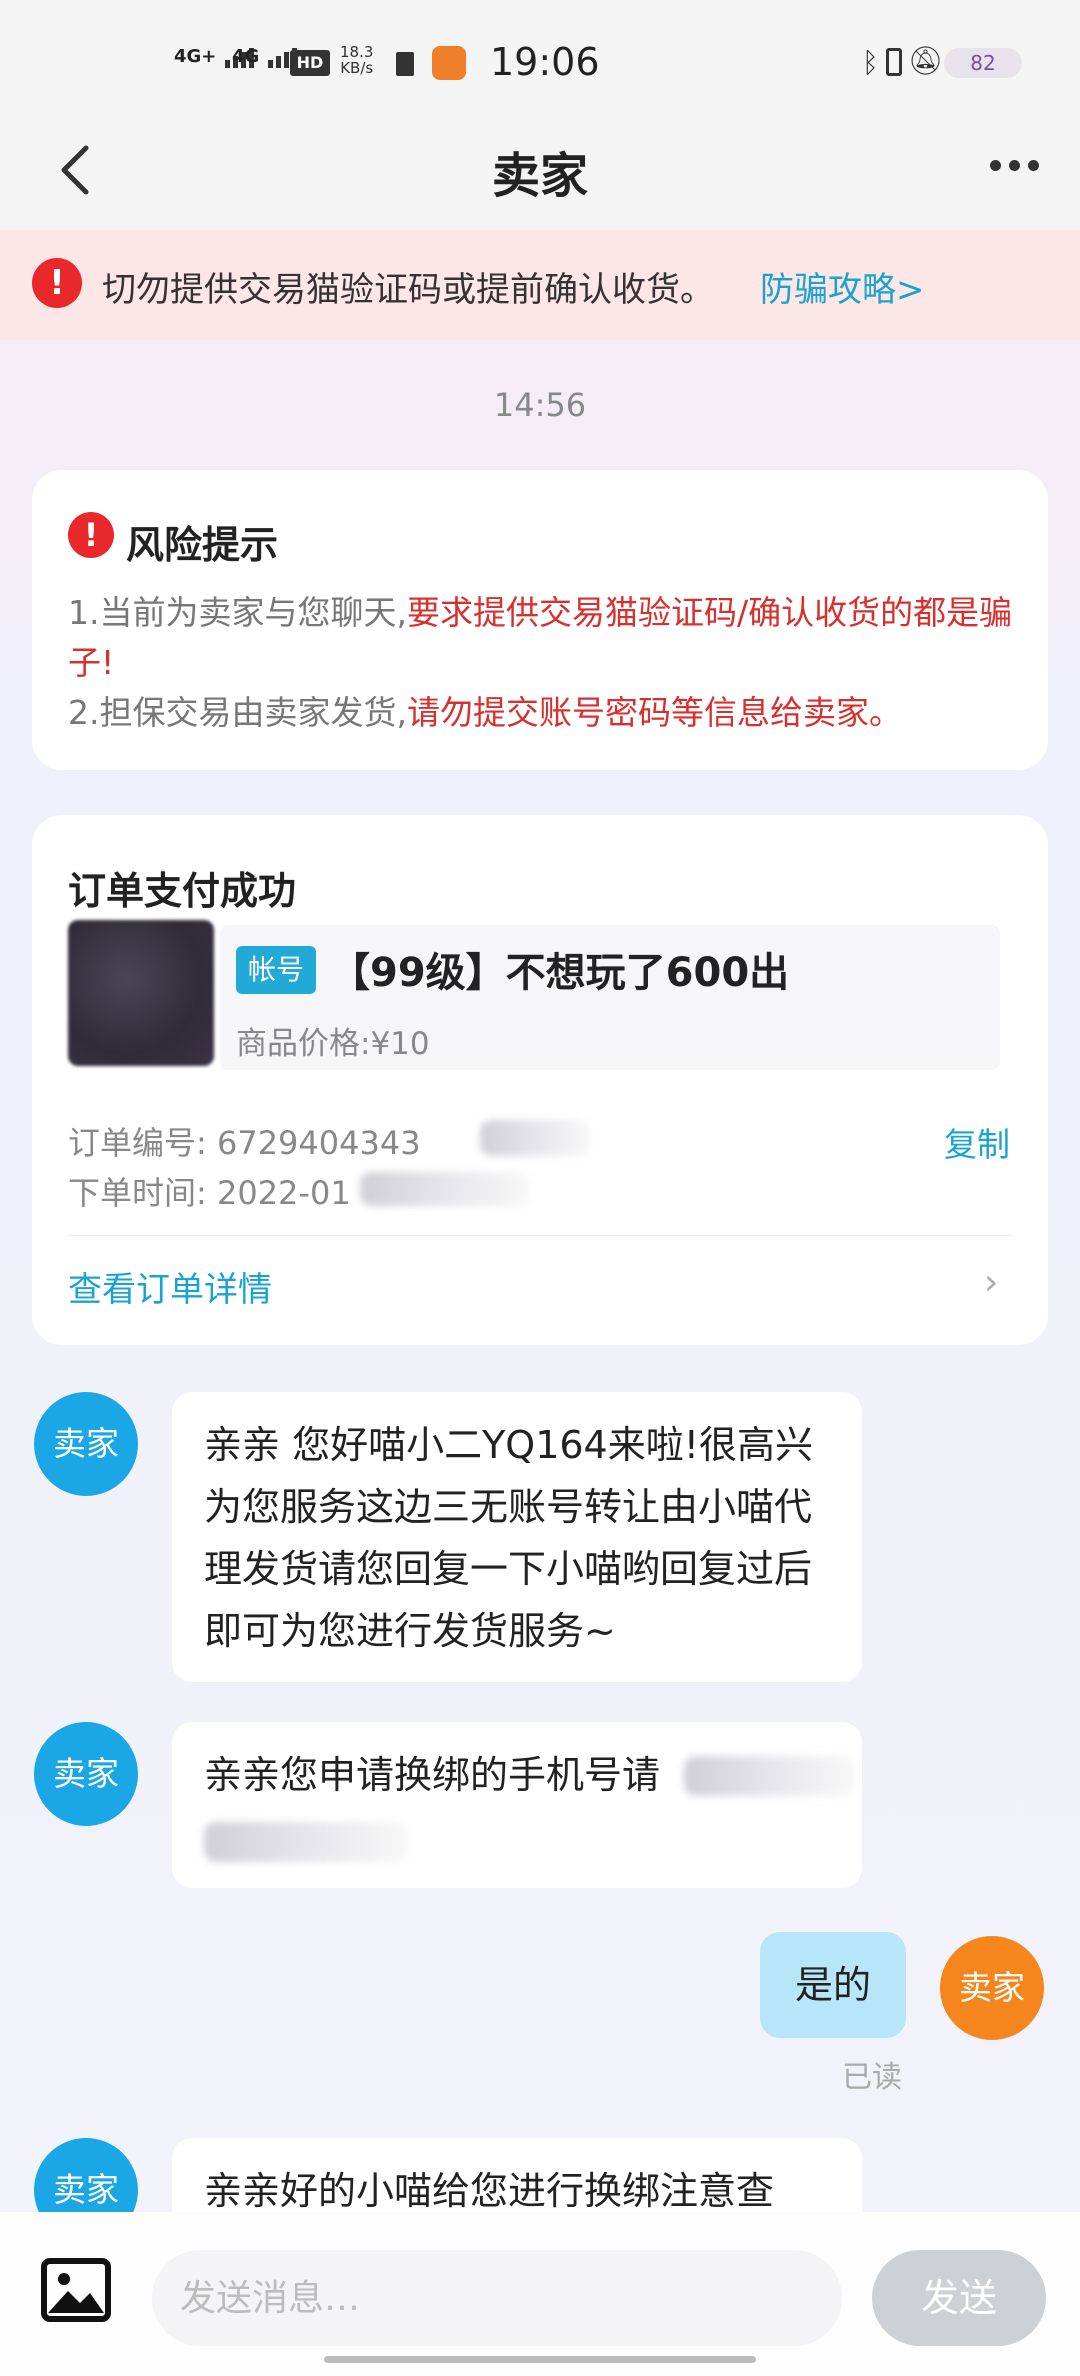  I want to click on order-number: 订单编号: 6729404343, so click(244, 1143).